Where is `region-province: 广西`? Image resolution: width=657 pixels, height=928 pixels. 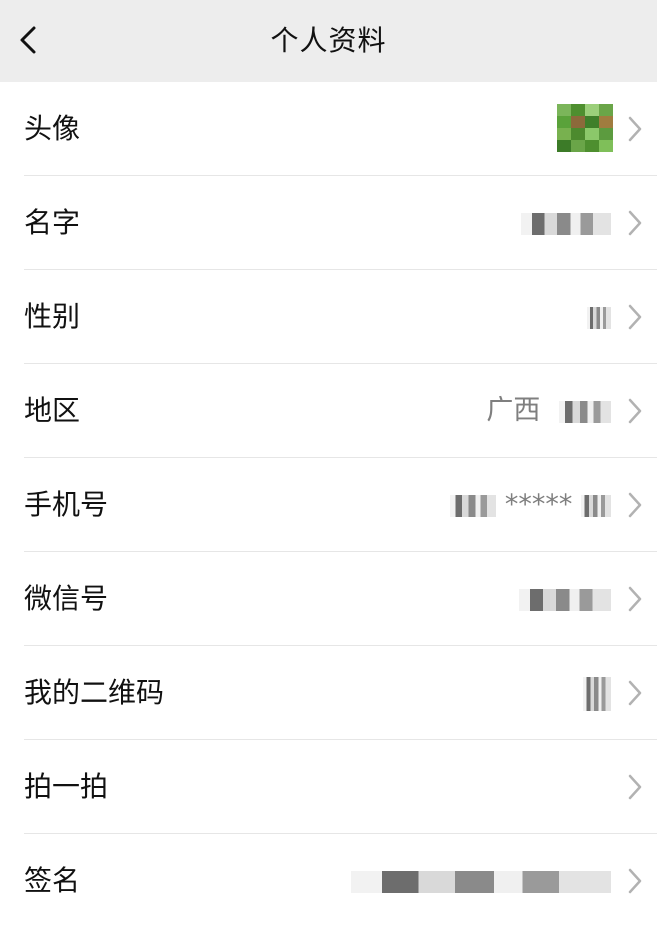
region-province: 广西 is located at coordinates (513, 410).